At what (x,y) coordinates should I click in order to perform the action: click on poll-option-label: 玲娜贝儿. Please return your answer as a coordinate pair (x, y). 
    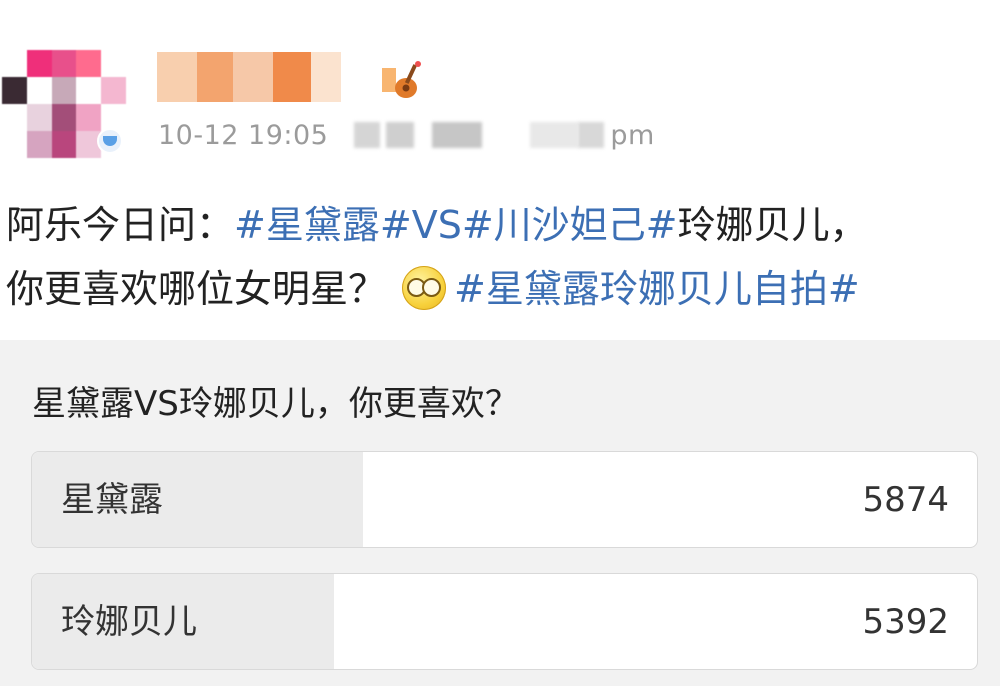
    Looking at the image, I should click on (129, 622).